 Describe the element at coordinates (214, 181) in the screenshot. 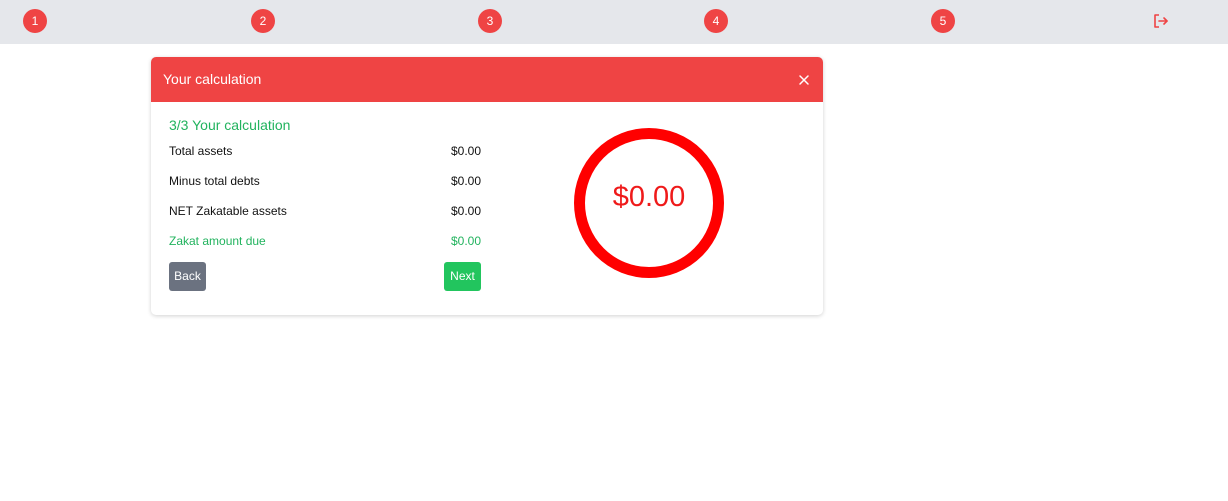

I see `total-debts-label: Minus total debts` at that location.